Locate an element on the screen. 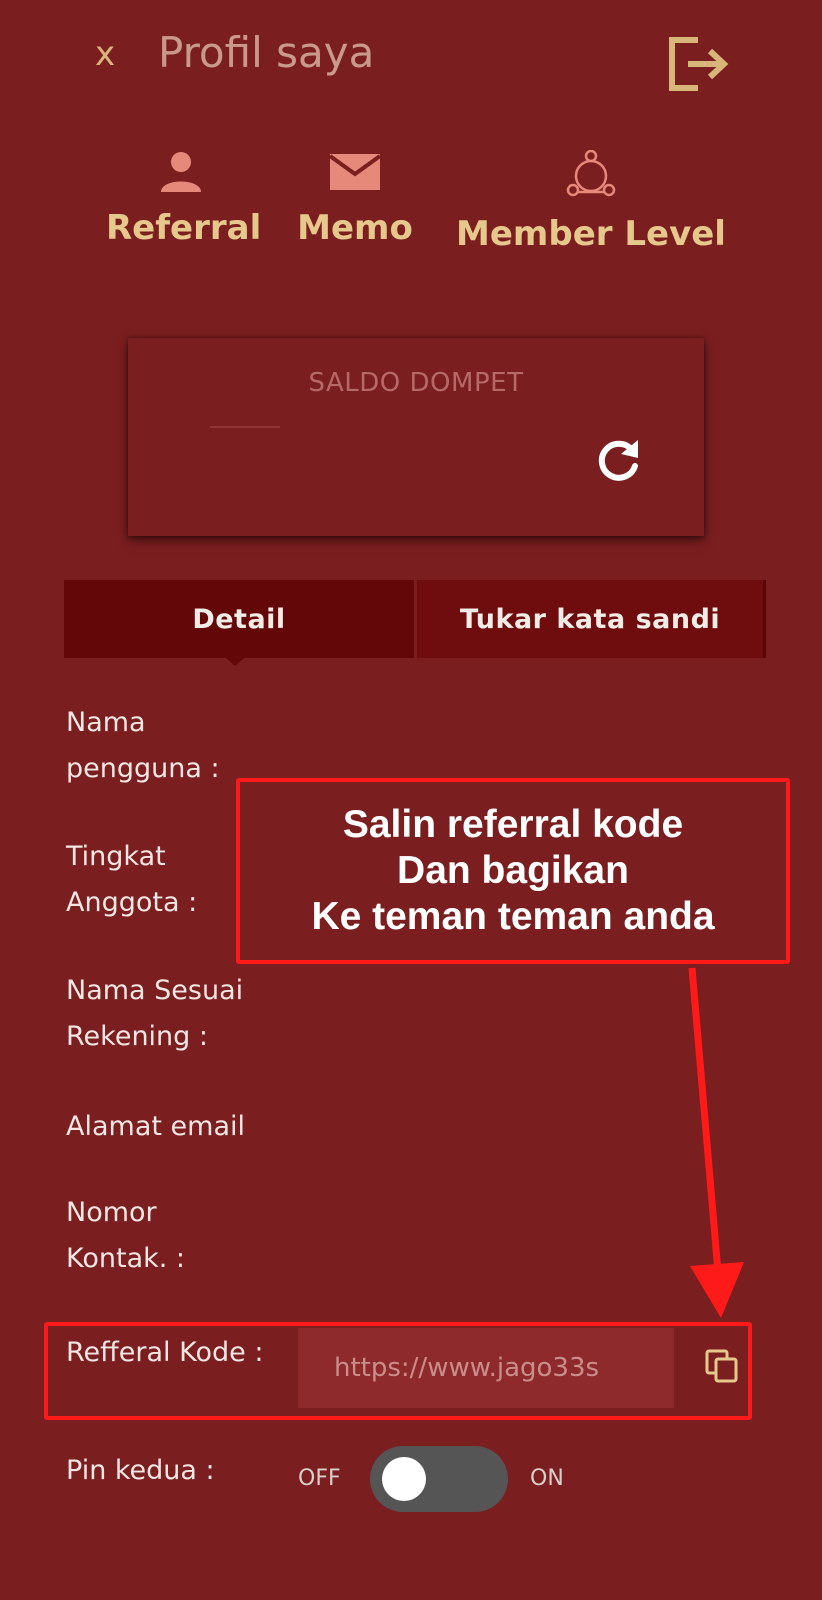 The height and width of the screenshot is (1600, 822). callout-line-1: Salin referral kode is located at coordinates (513, 824).